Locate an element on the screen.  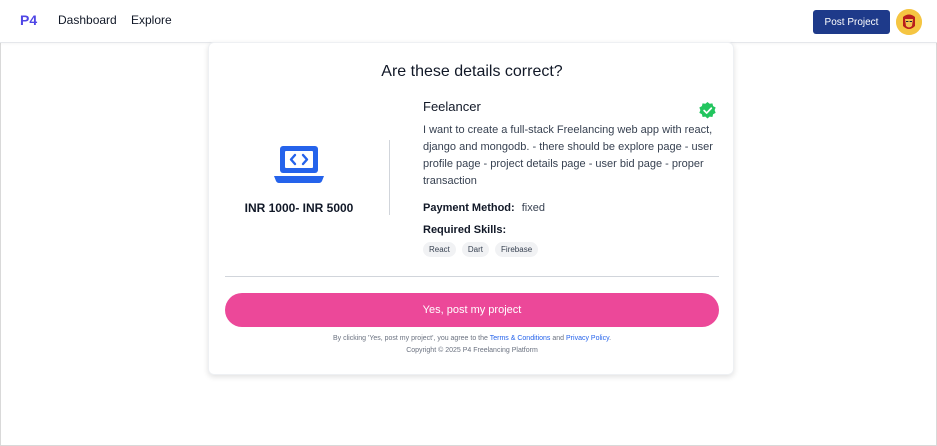
skill-chip: React is located at coordinates (439, 249).